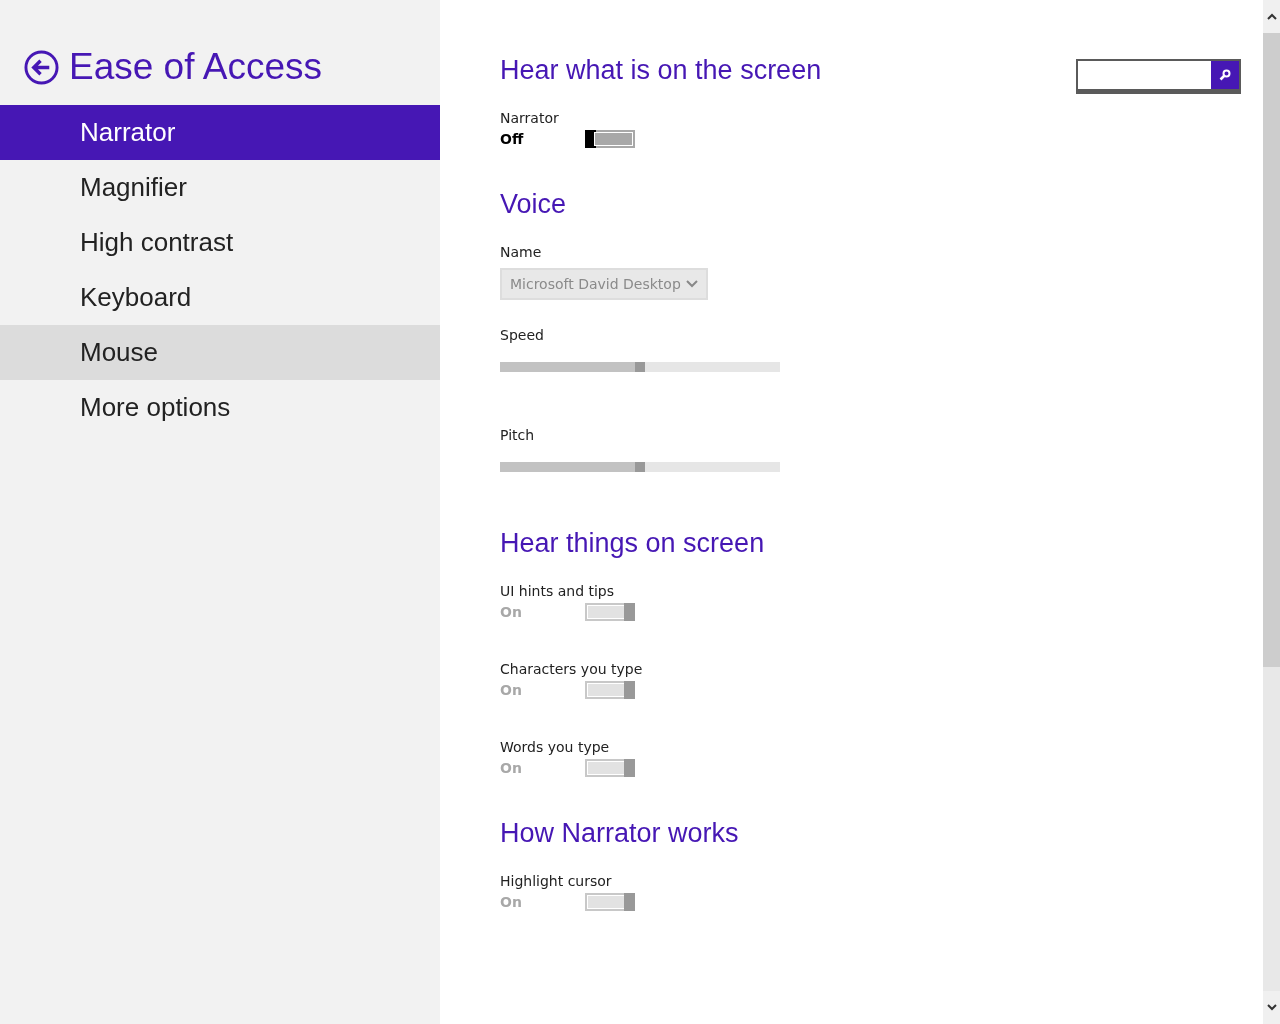 The image size is (1280, 1024). Describe the element at coordinates (534, 204) in the screenshot. I see `section-heading: Voice` at that location.